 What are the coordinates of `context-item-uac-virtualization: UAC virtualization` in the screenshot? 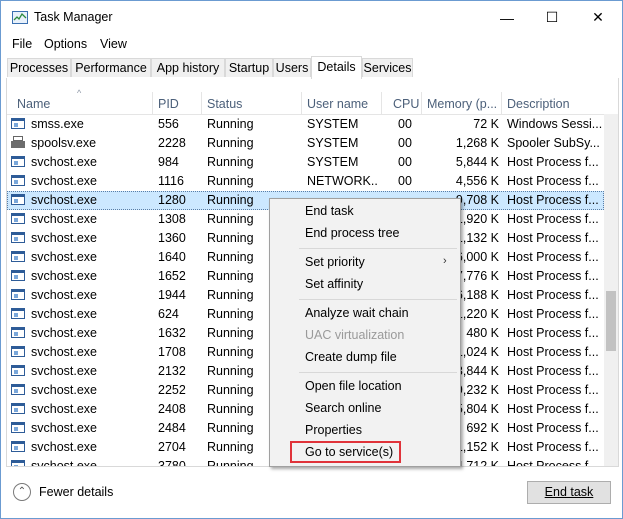 It's located at (365, 335).